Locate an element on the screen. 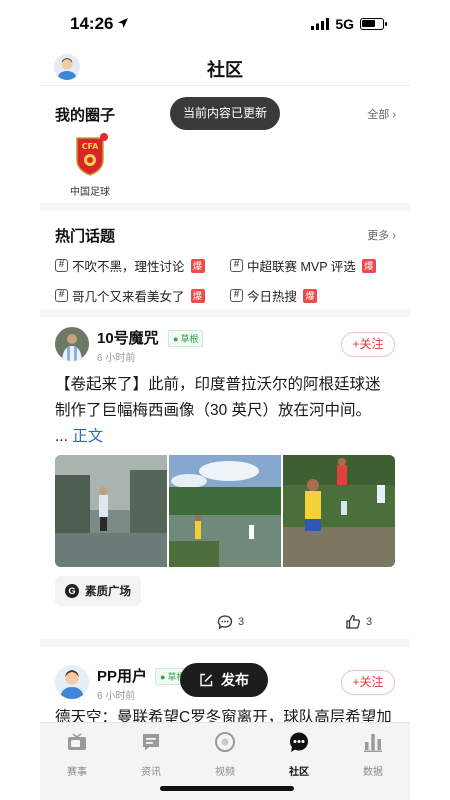  unread-dot is located at coordinates (104, 137).